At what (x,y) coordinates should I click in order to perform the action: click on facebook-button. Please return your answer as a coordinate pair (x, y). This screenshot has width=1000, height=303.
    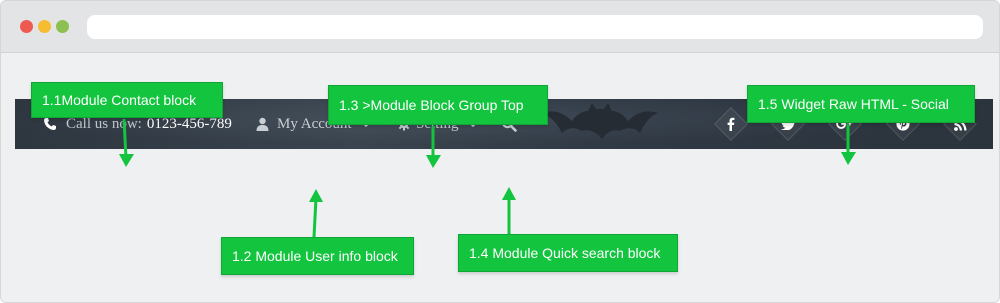
    Looking at the image, I should click on (731, 124).